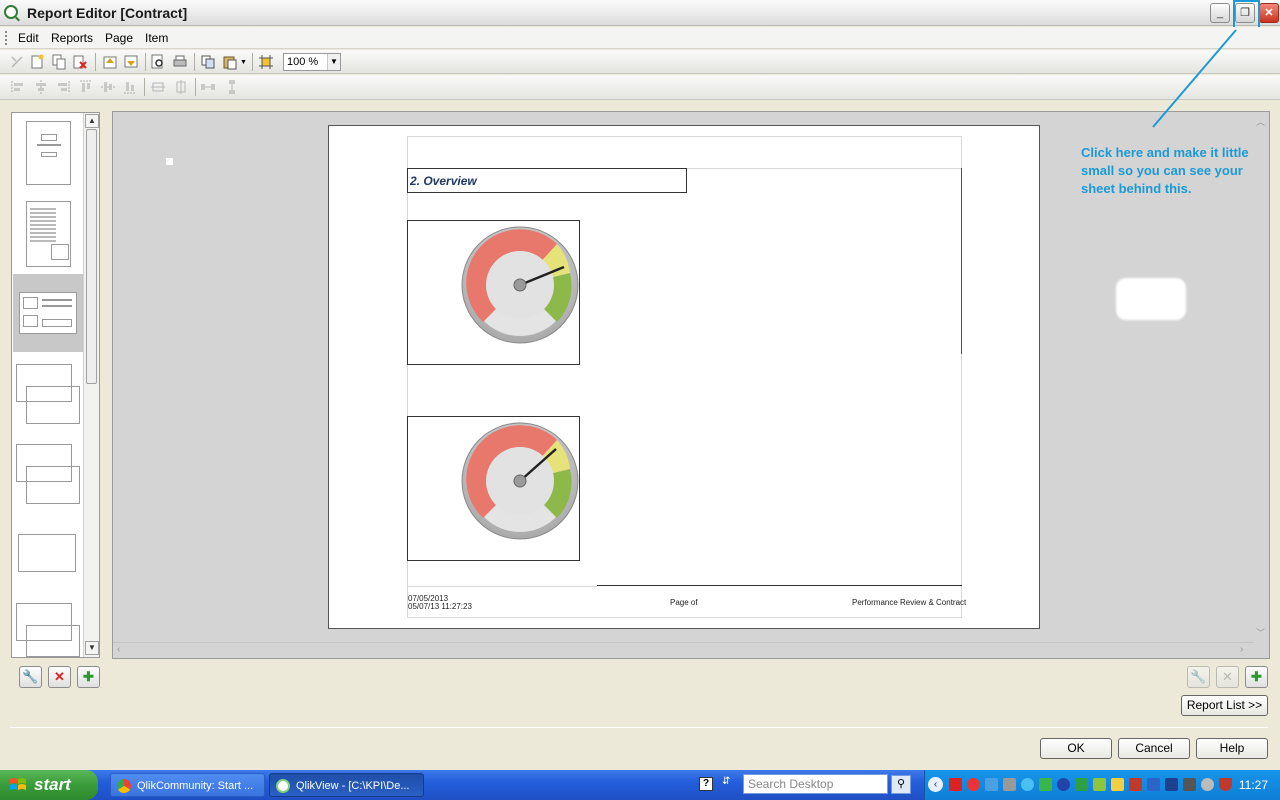 The height and width of the screenshot is (800, 1280). Describe the element at coordinates (909, 602) in the screenshot. I see `footer-report-name: Performance Review & Contract` at that location.